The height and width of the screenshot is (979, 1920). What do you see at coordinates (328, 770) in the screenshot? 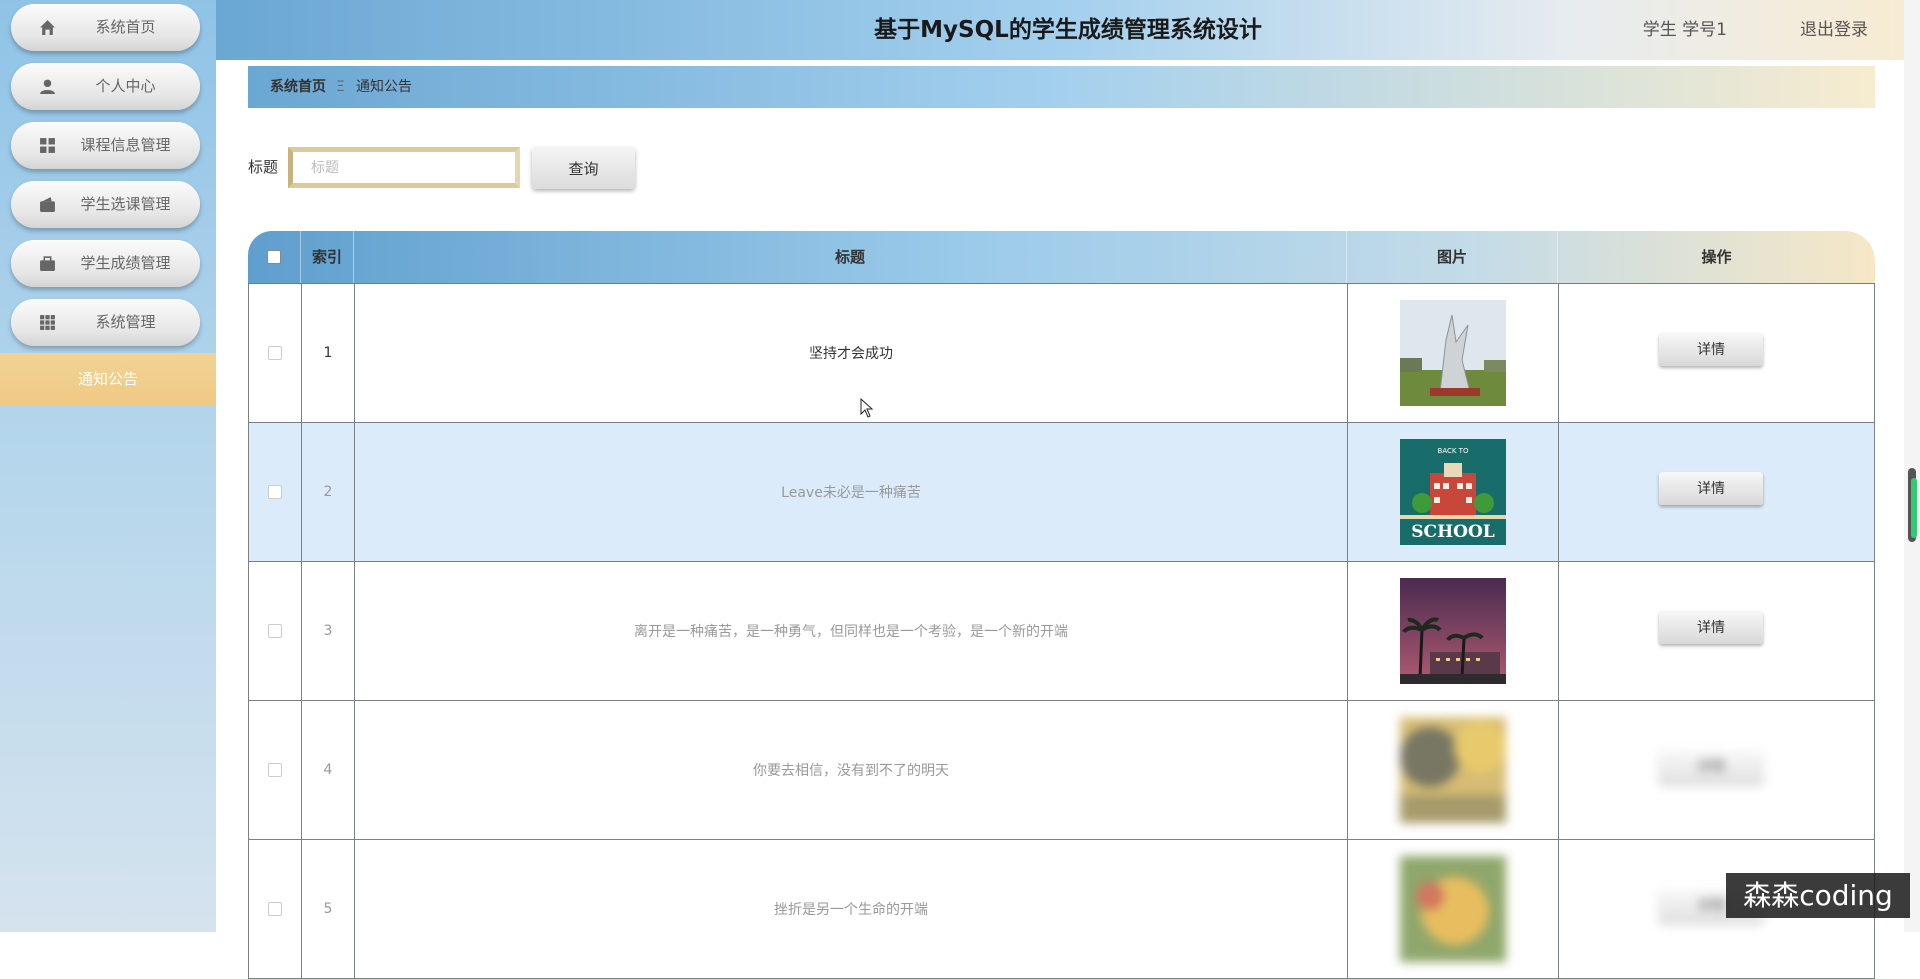
I see `row-index: 4` at bounding box center [328, 770].